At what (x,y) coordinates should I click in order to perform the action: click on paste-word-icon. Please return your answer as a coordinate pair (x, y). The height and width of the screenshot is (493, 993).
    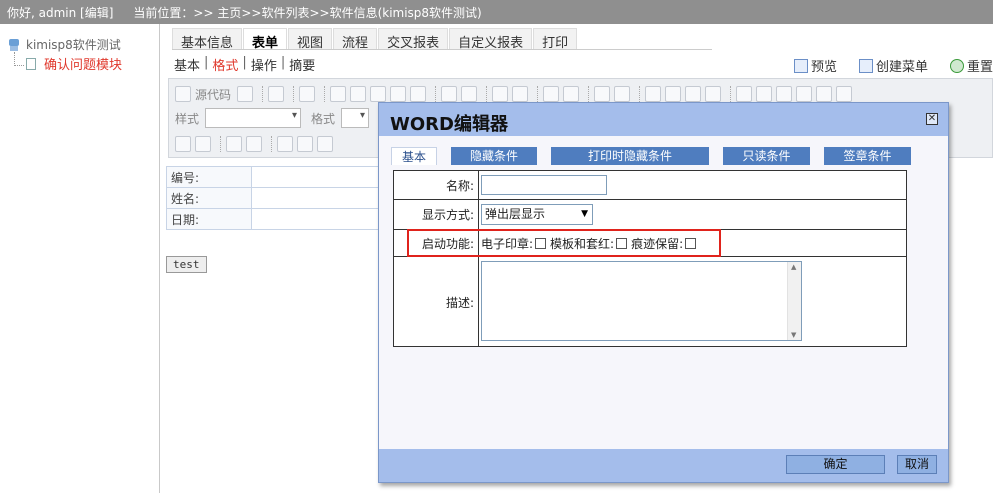
    Looking at the image, I should click on (418, 94).